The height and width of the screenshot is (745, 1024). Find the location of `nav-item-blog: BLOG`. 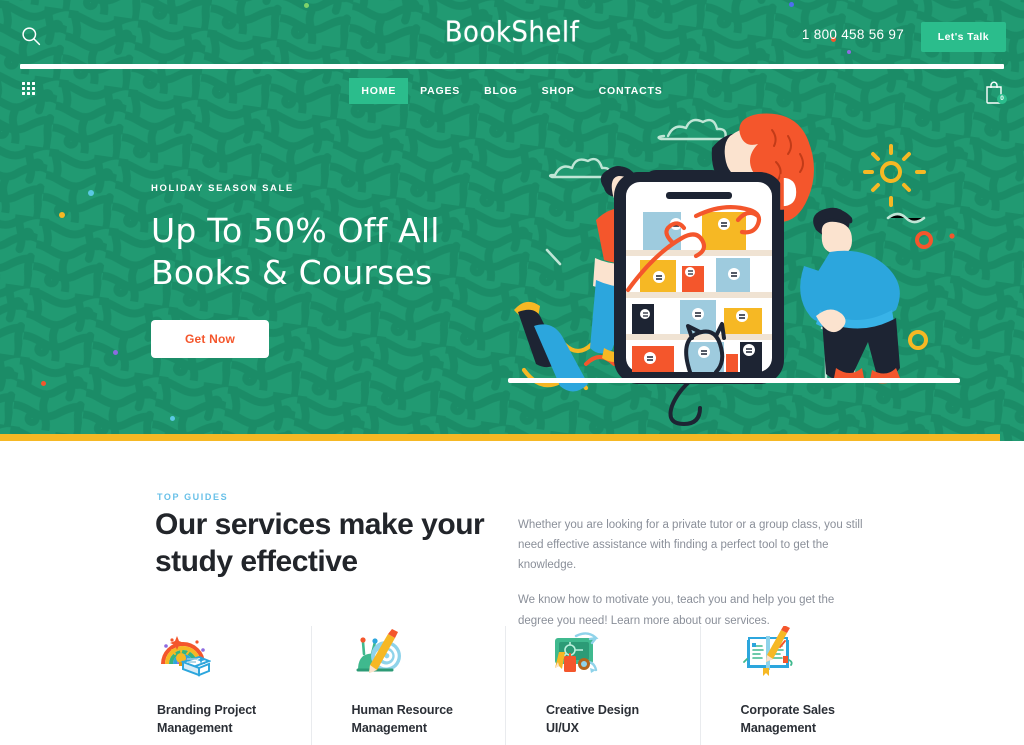

nav-item-blog: BLOG is located at coordinates (501, 91).